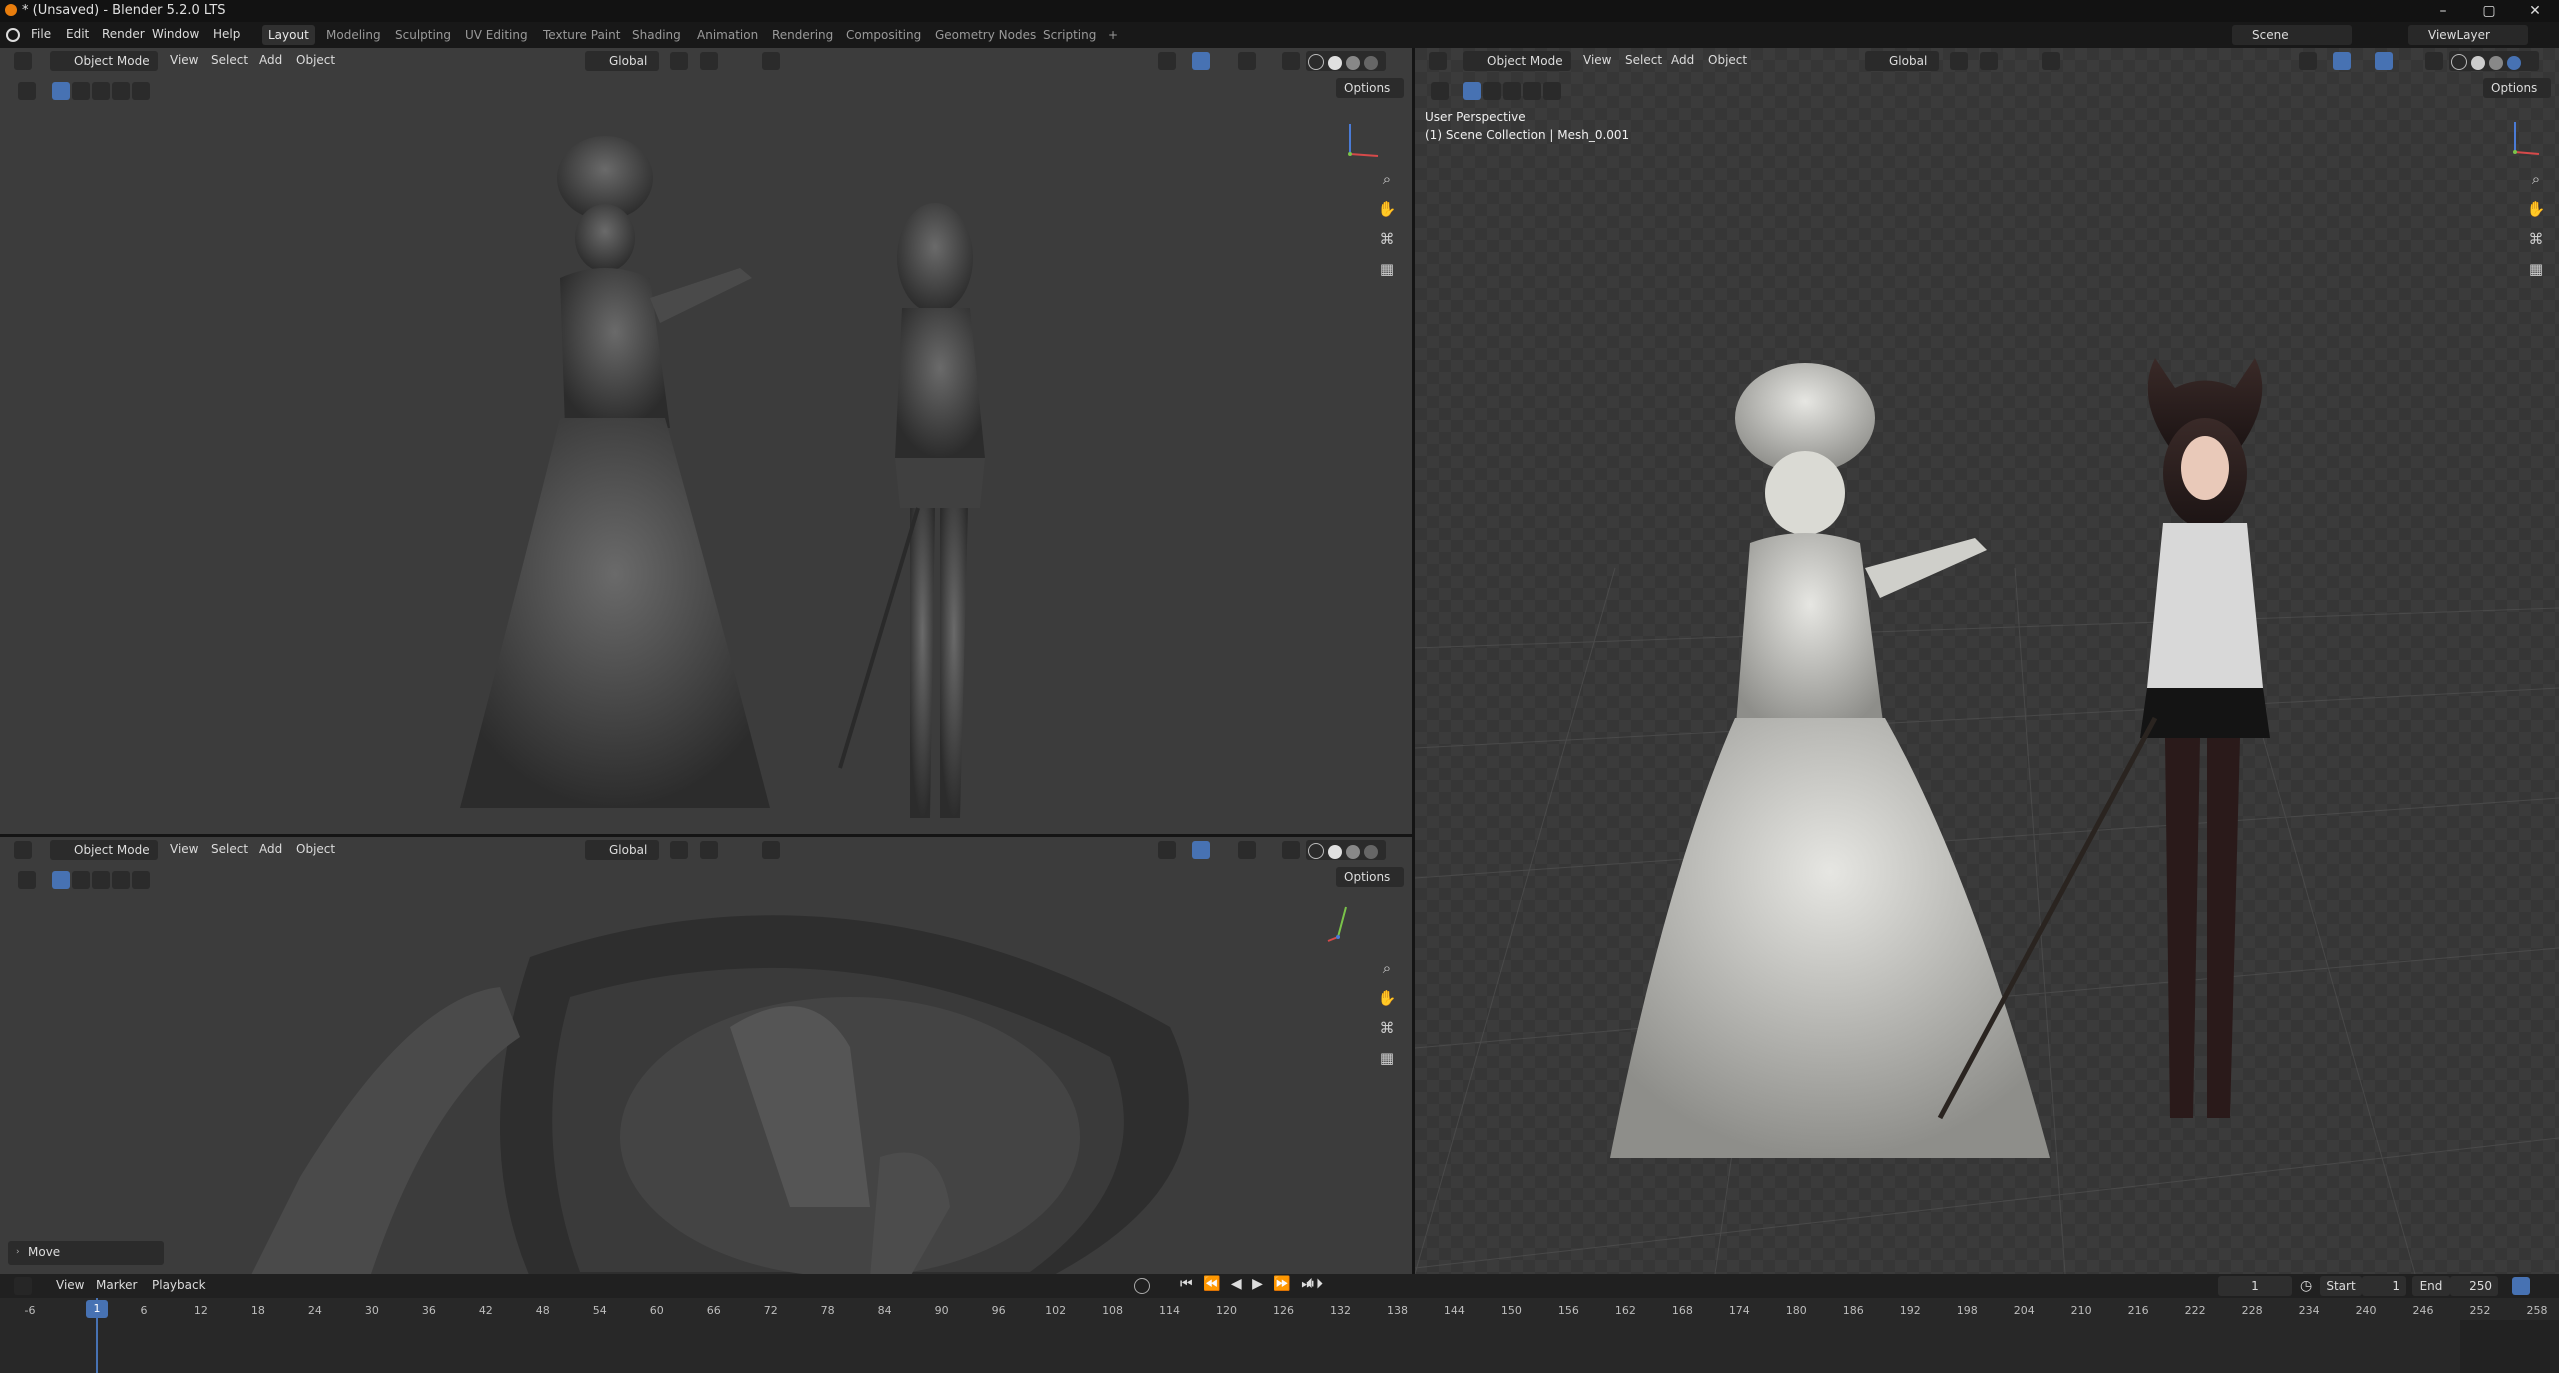  What do you see at coordinates (70, 1285) in the screenshot?
I see `timeline-menu-view: View` at bounding box center [70, 1285].